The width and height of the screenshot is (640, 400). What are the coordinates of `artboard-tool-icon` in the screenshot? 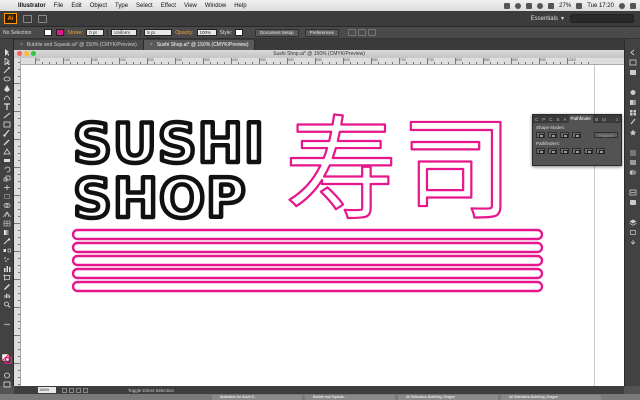 It's located at (7, 274).